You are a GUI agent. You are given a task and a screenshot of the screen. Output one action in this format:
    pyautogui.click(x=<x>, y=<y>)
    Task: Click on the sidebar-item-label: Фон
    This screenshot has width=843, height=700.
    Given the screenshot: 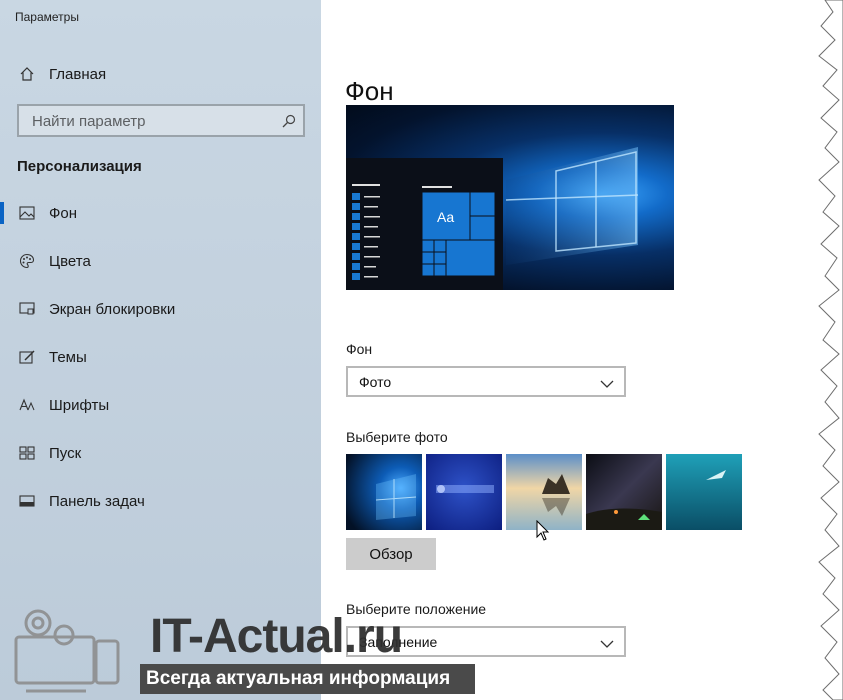 What is the action you would take?
    pyautogui.click(x=63, y=213)
    